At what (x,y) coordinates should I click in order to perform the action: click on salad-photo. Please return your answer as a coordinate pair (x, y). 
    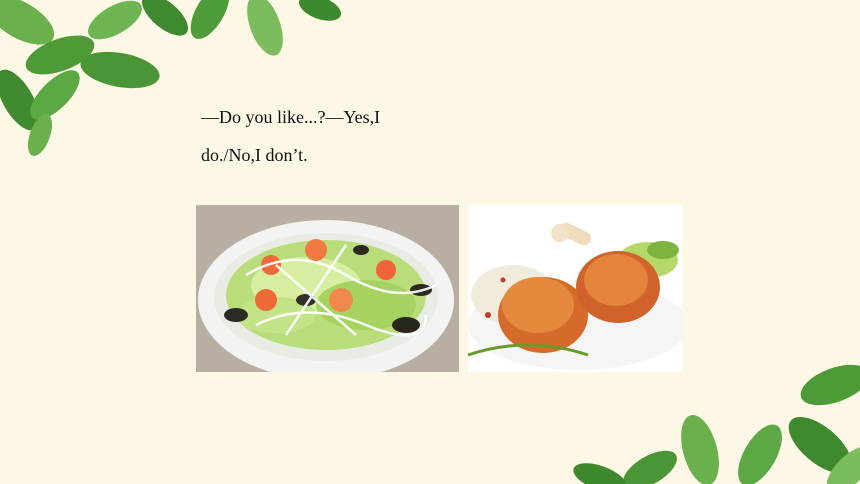
    Looking at the image, I should click on (327, 288).